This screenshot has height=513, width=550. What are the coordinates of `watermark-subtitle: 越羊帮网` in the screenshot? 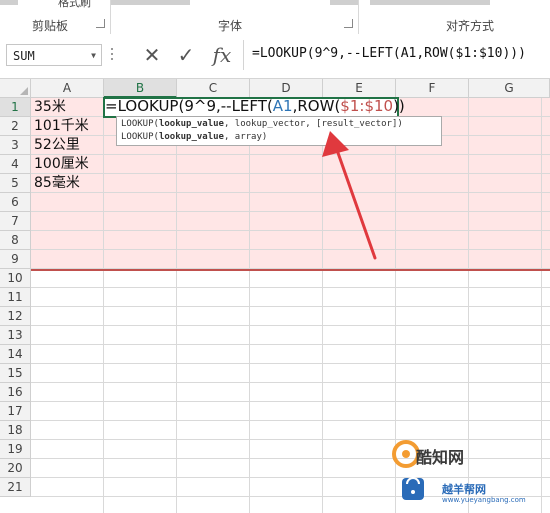 It's located at (464, 489).